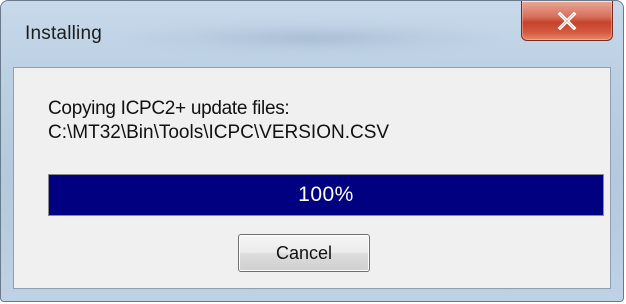 This screenshot has height=304, width=626. What do you see at coordinates (169, 108) in the screenshot?
I see `status-message: Copying ICPC2+ update files:` at bounding box center [169, 108].